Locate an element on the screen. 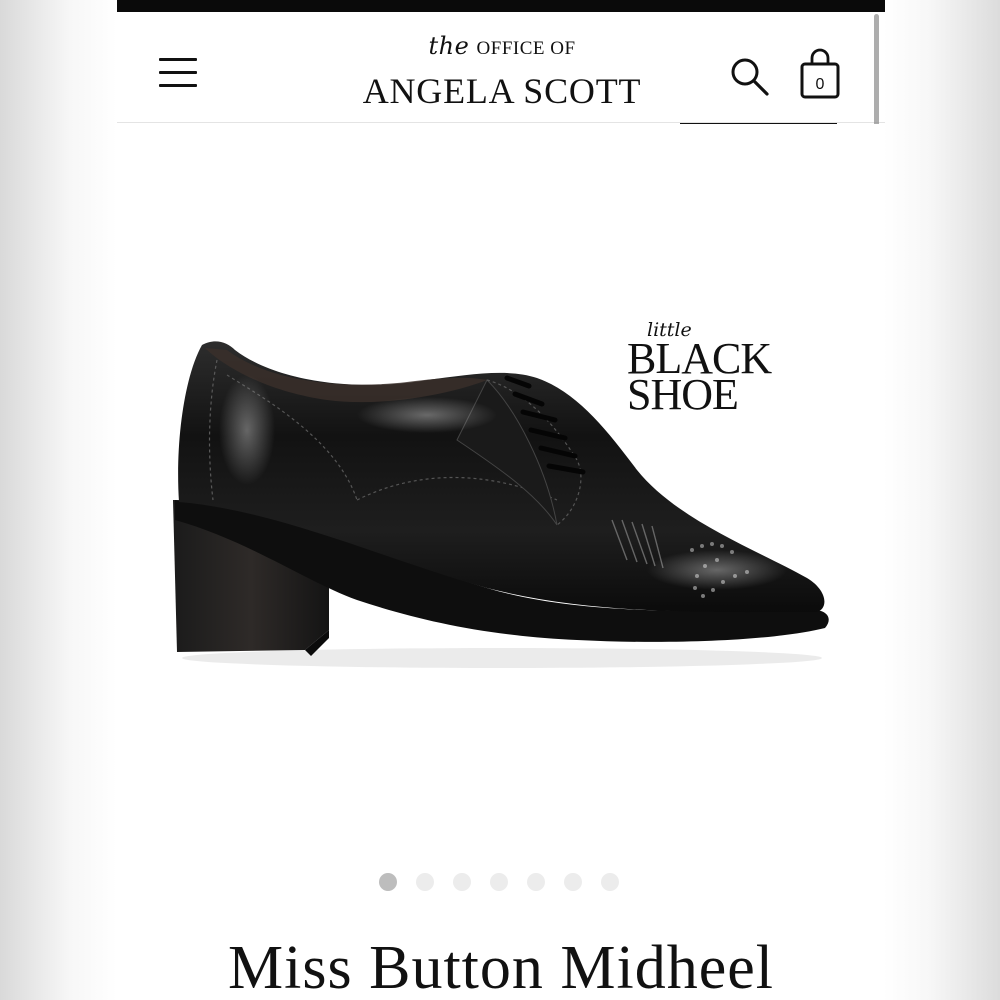 The height and width of the screenshot is (1000, 1000). cart-button: 0 is located at coordinates (820, 74).